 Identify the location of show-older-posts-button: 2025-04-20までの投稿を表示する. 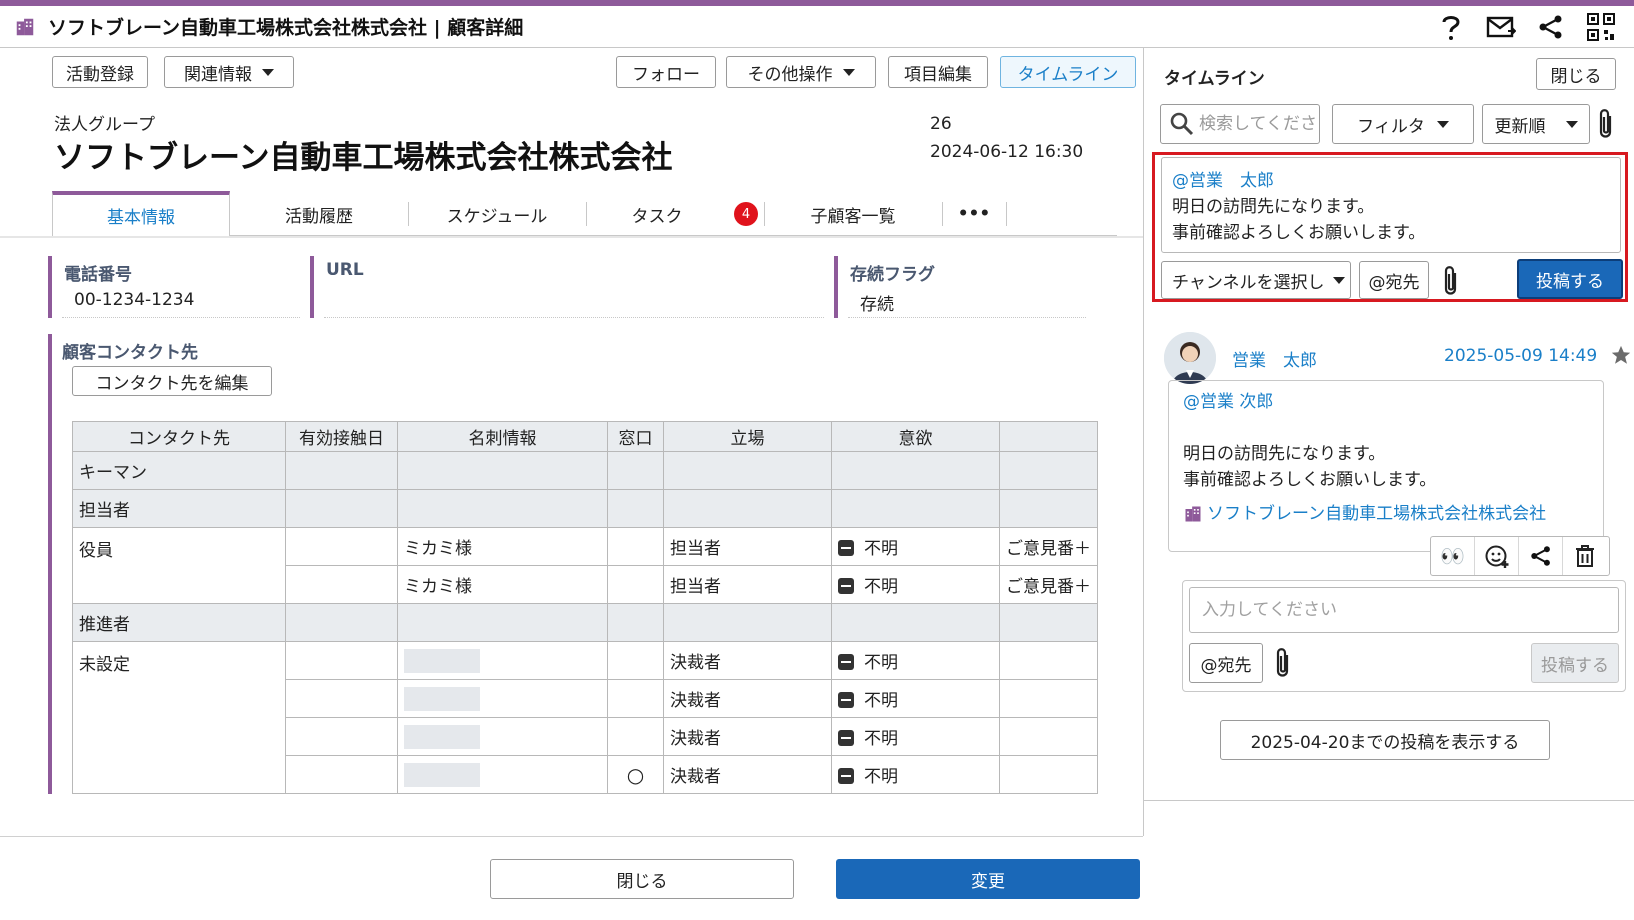
(1385, 740).